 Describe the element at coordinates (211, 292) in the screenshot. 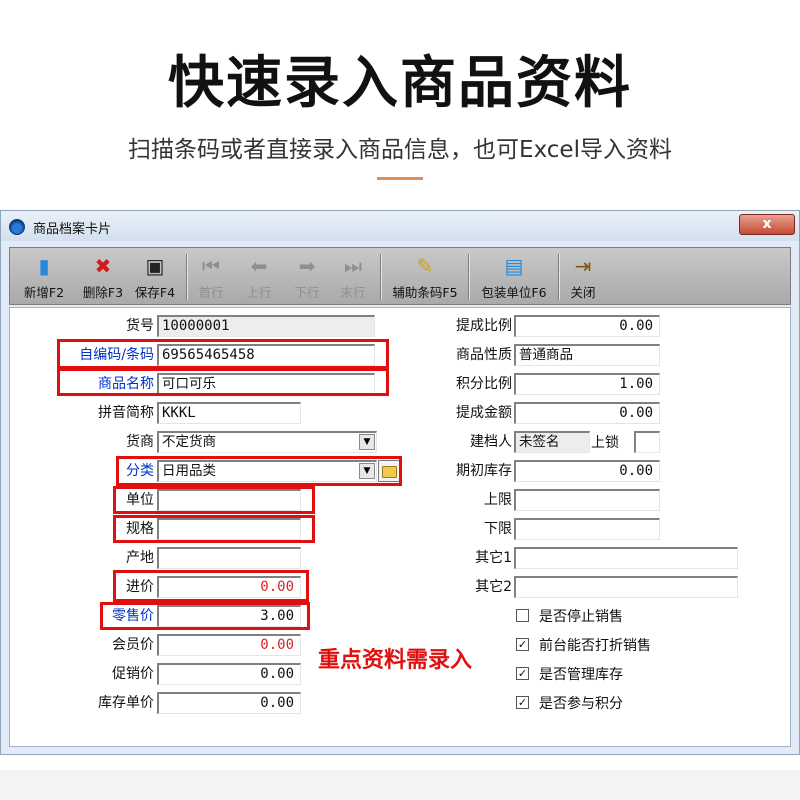

I see `first-row-label: 首行` at that location.